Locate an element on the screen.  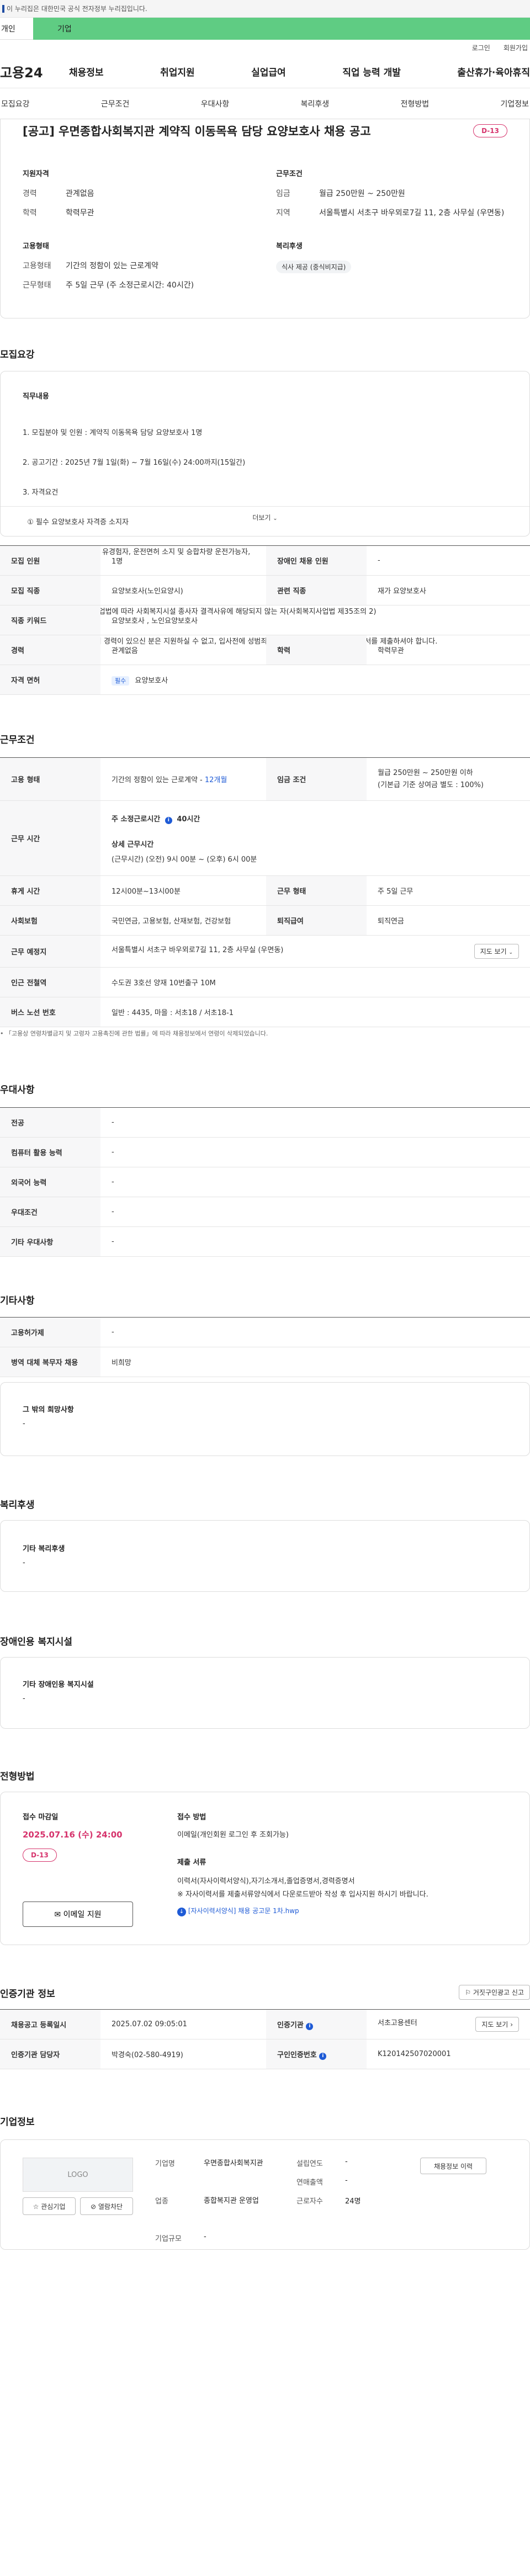
severance-label: 퇴직급여 is located at coordinates (316, 920).